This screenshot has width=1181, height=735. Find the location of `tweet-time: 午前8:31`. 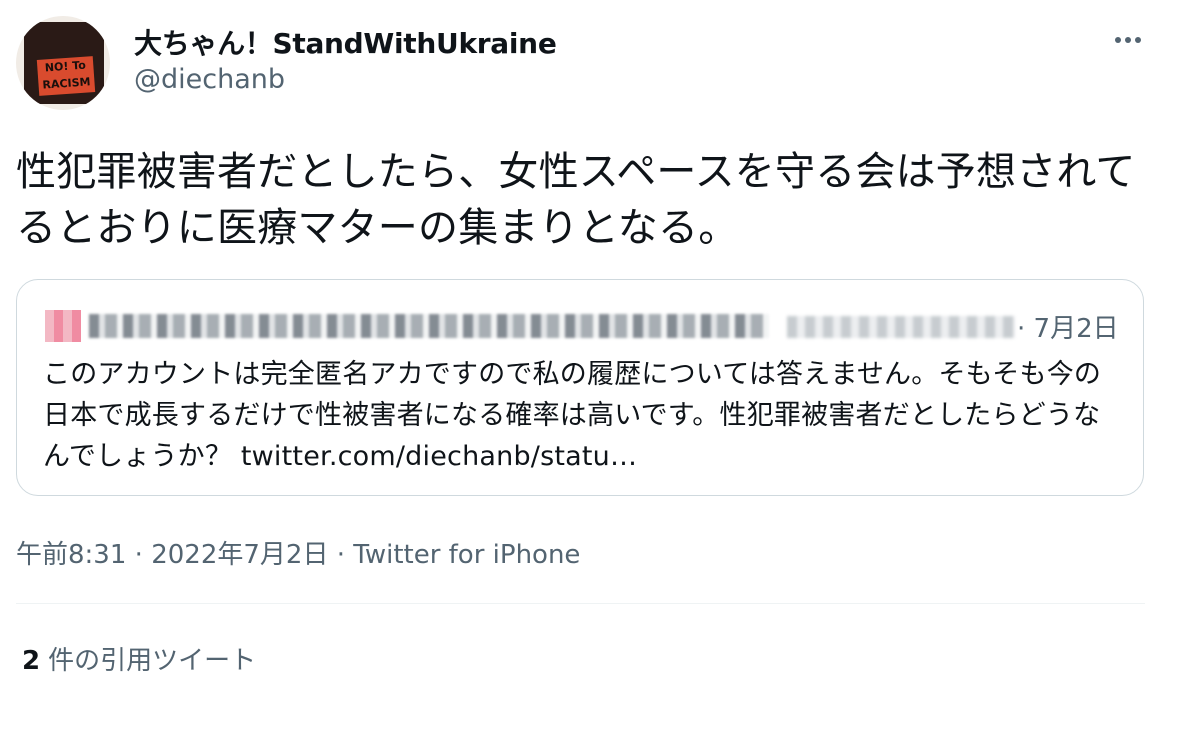

tweet-time: 午前8:31 is located at coordinates (71, 555).